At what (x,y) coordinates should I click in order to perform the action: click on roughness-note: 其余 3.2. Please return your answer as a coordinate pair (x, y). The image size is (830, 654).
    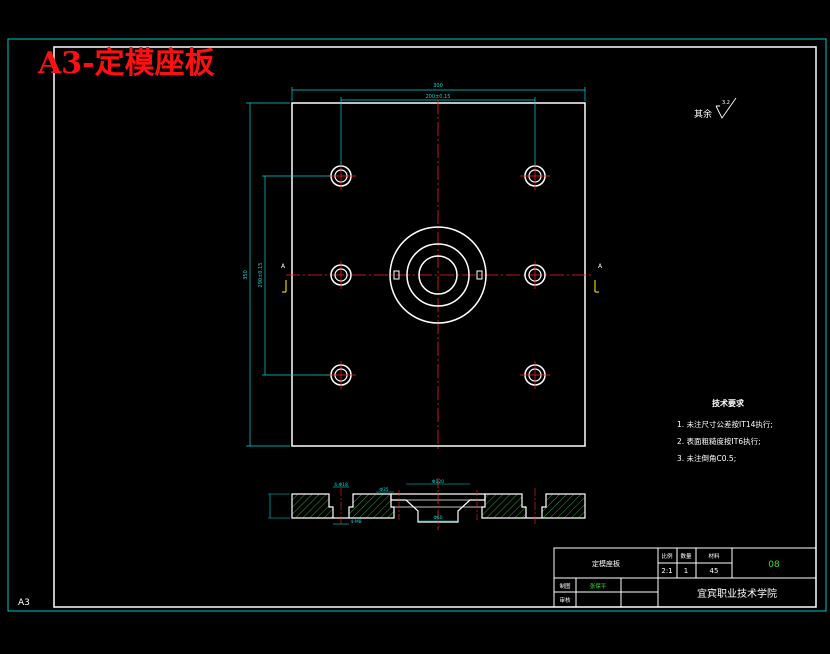
    Looking at the image, I should click on (715, 108).